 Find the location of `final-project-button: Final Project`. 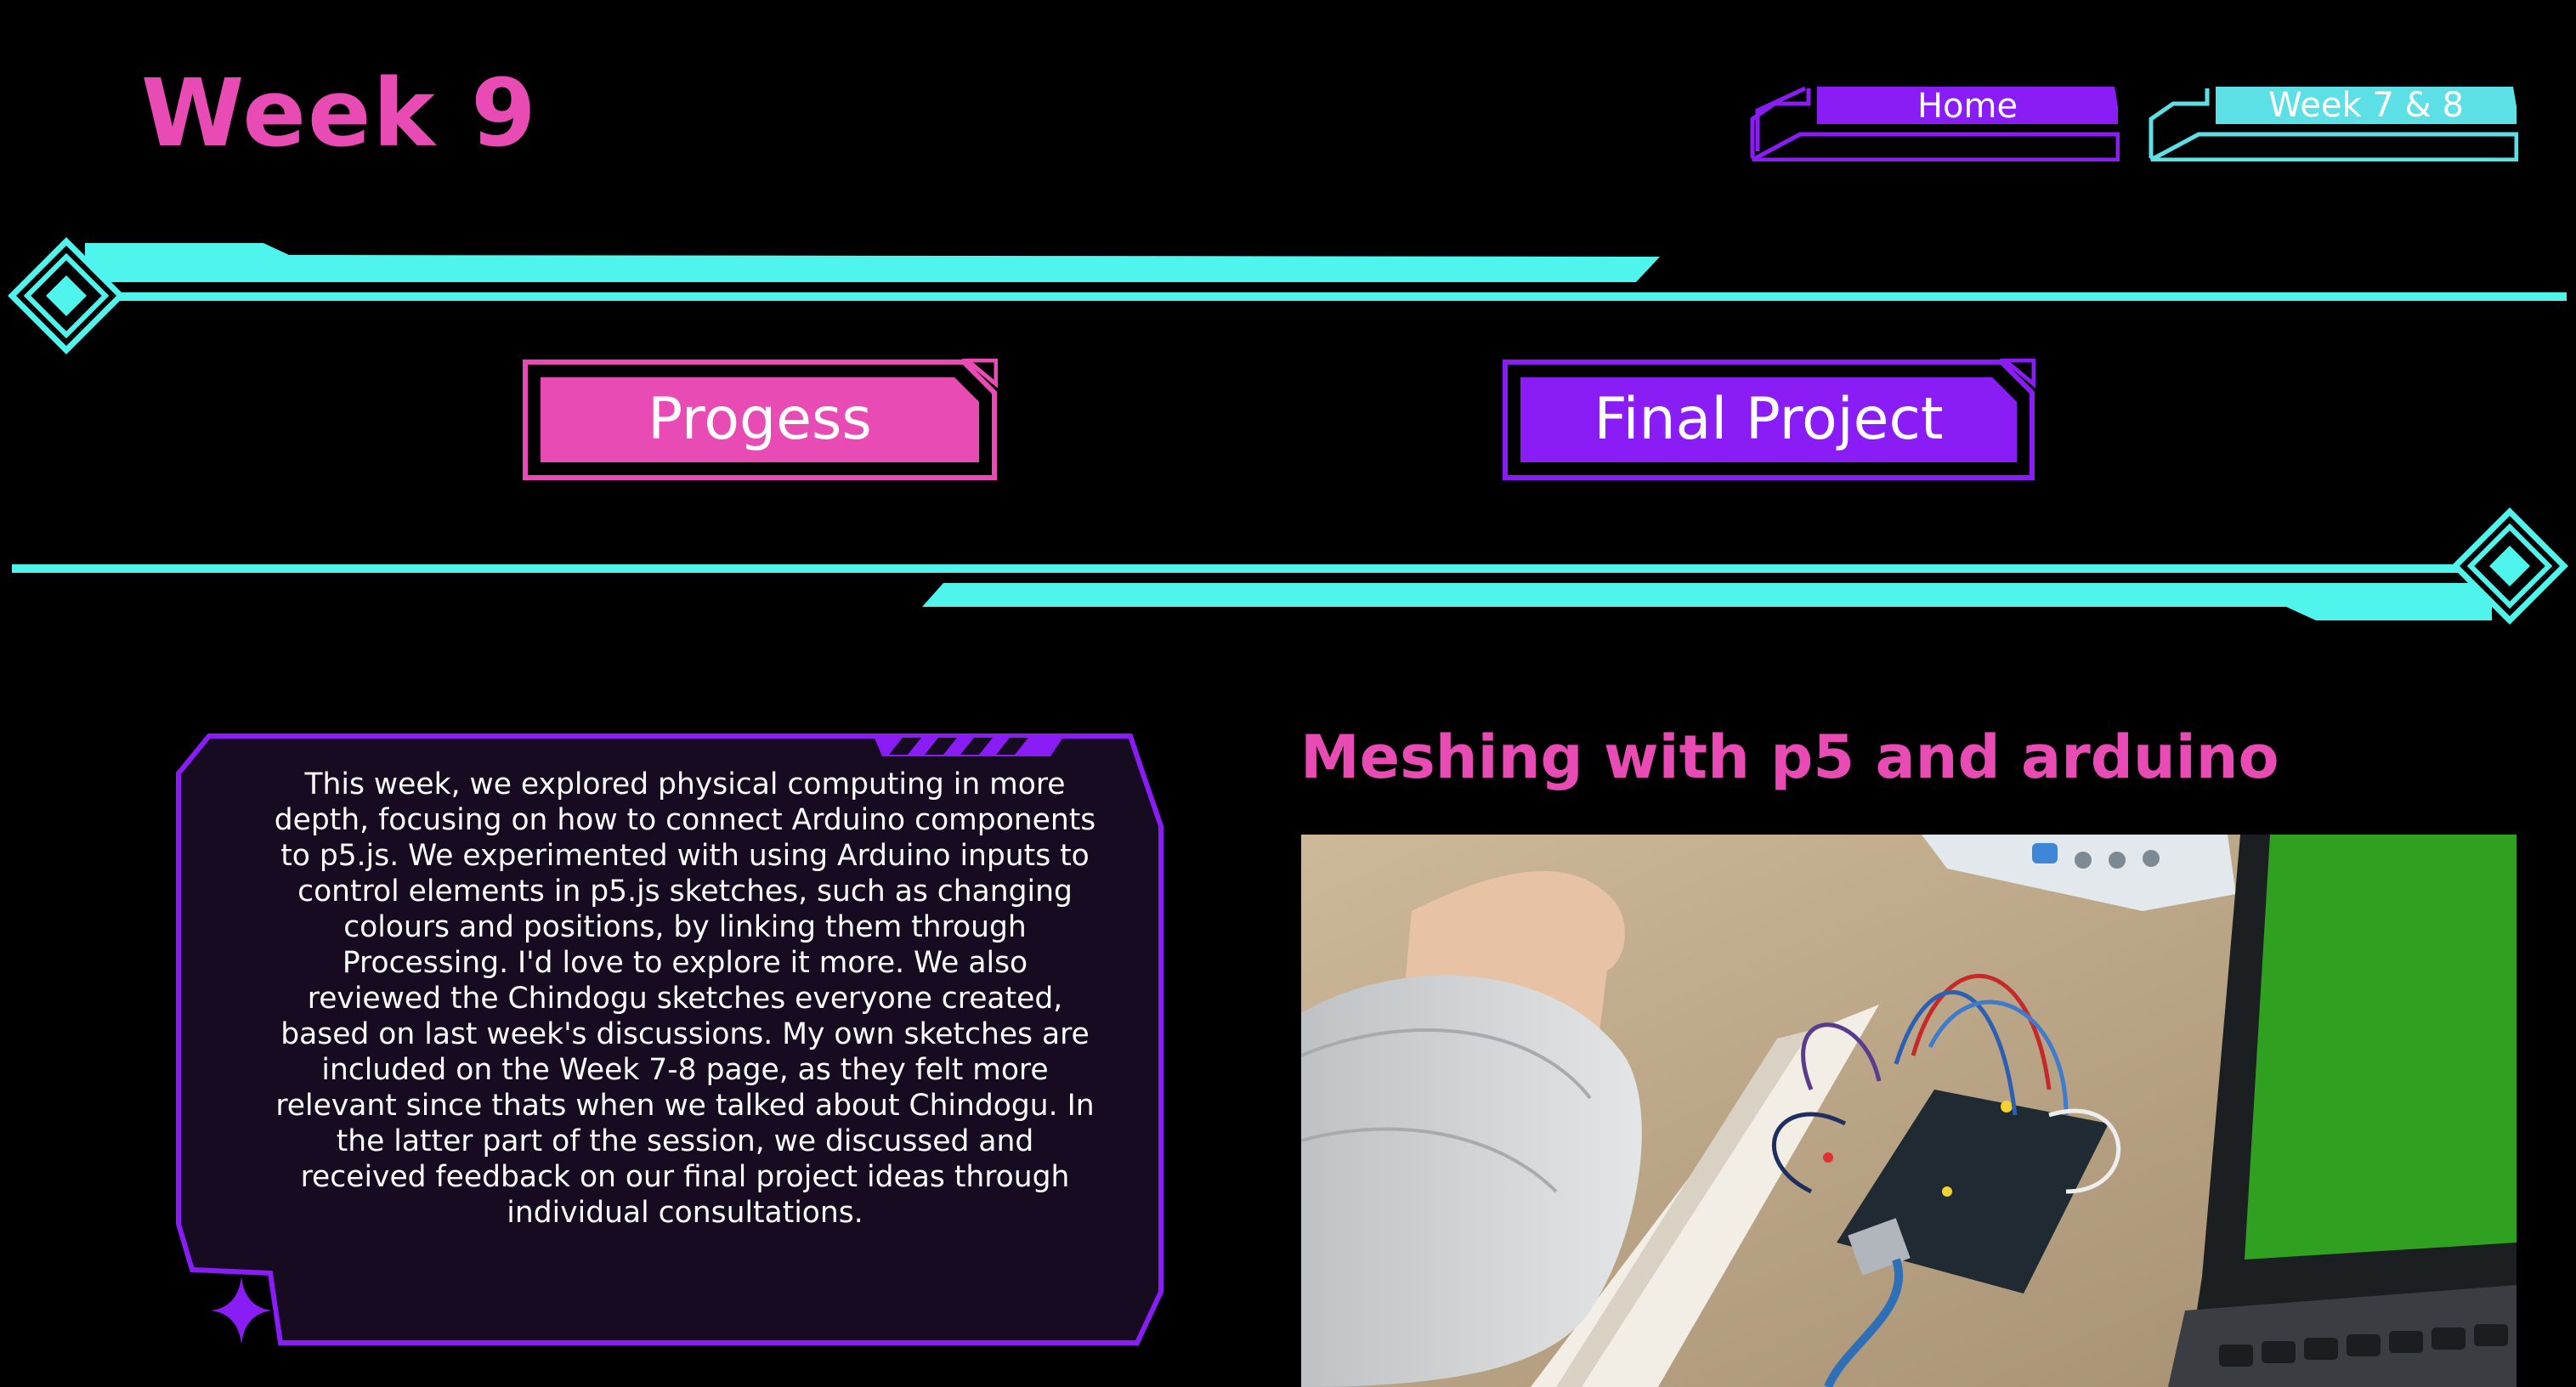

final-project-button: Final Project is located at coordinates (1768, 420).